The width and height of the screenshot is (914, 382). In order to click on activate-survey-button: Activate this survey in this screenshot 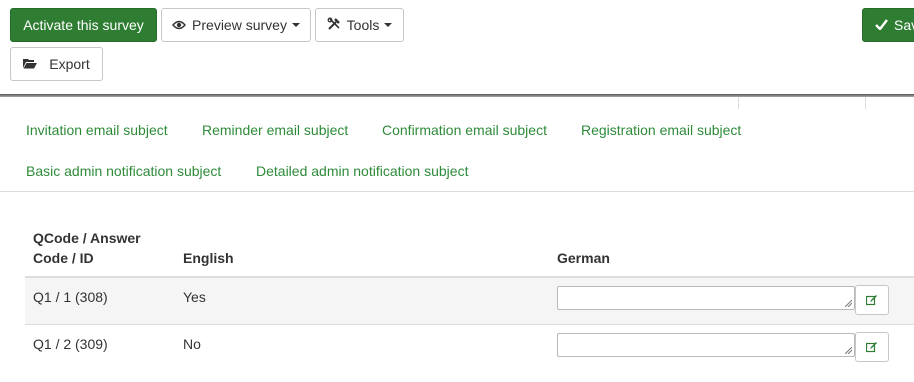, I will do `click(83, 25)`.